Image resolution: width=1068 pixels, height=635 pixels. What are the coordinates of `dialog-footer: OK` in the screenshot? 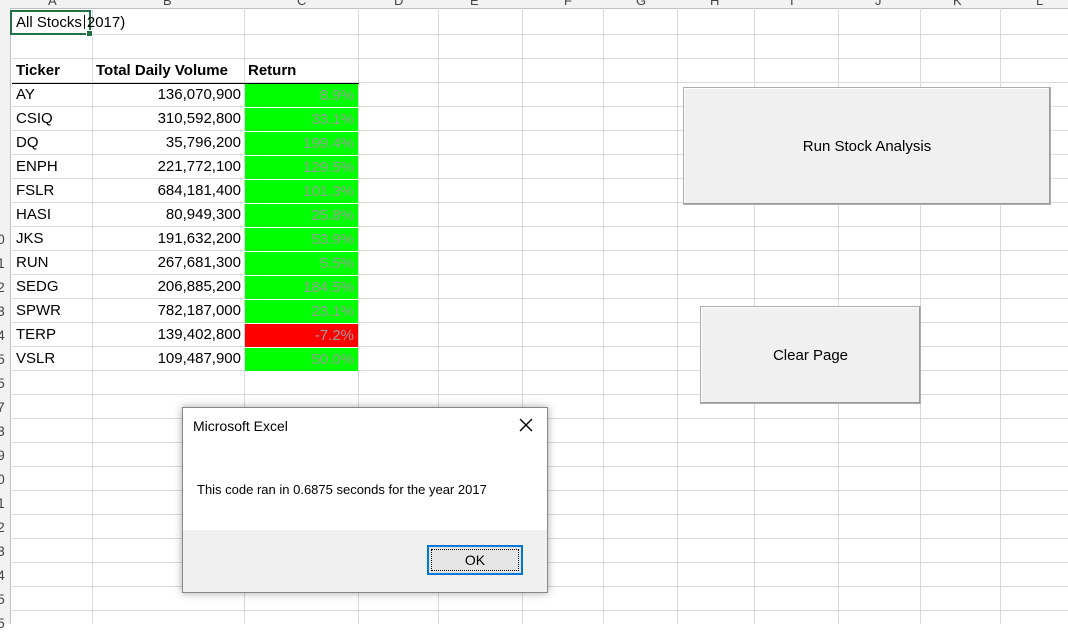 It's located at (365, 561).